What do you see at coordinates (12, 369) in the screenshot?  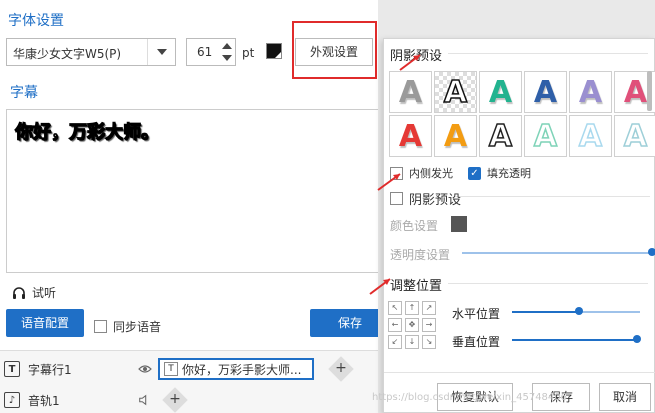 I see `text-track-icon: T` at bounding box center [12, 369].